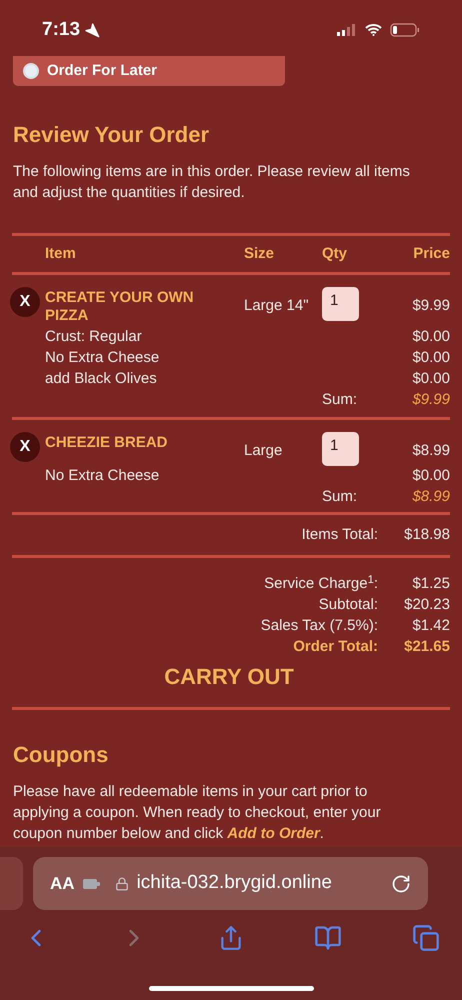 This screenshot has height=1000, width=462. I want to click on item-name: CREATE YOUR OWN PIZZA, so click(120, 306).